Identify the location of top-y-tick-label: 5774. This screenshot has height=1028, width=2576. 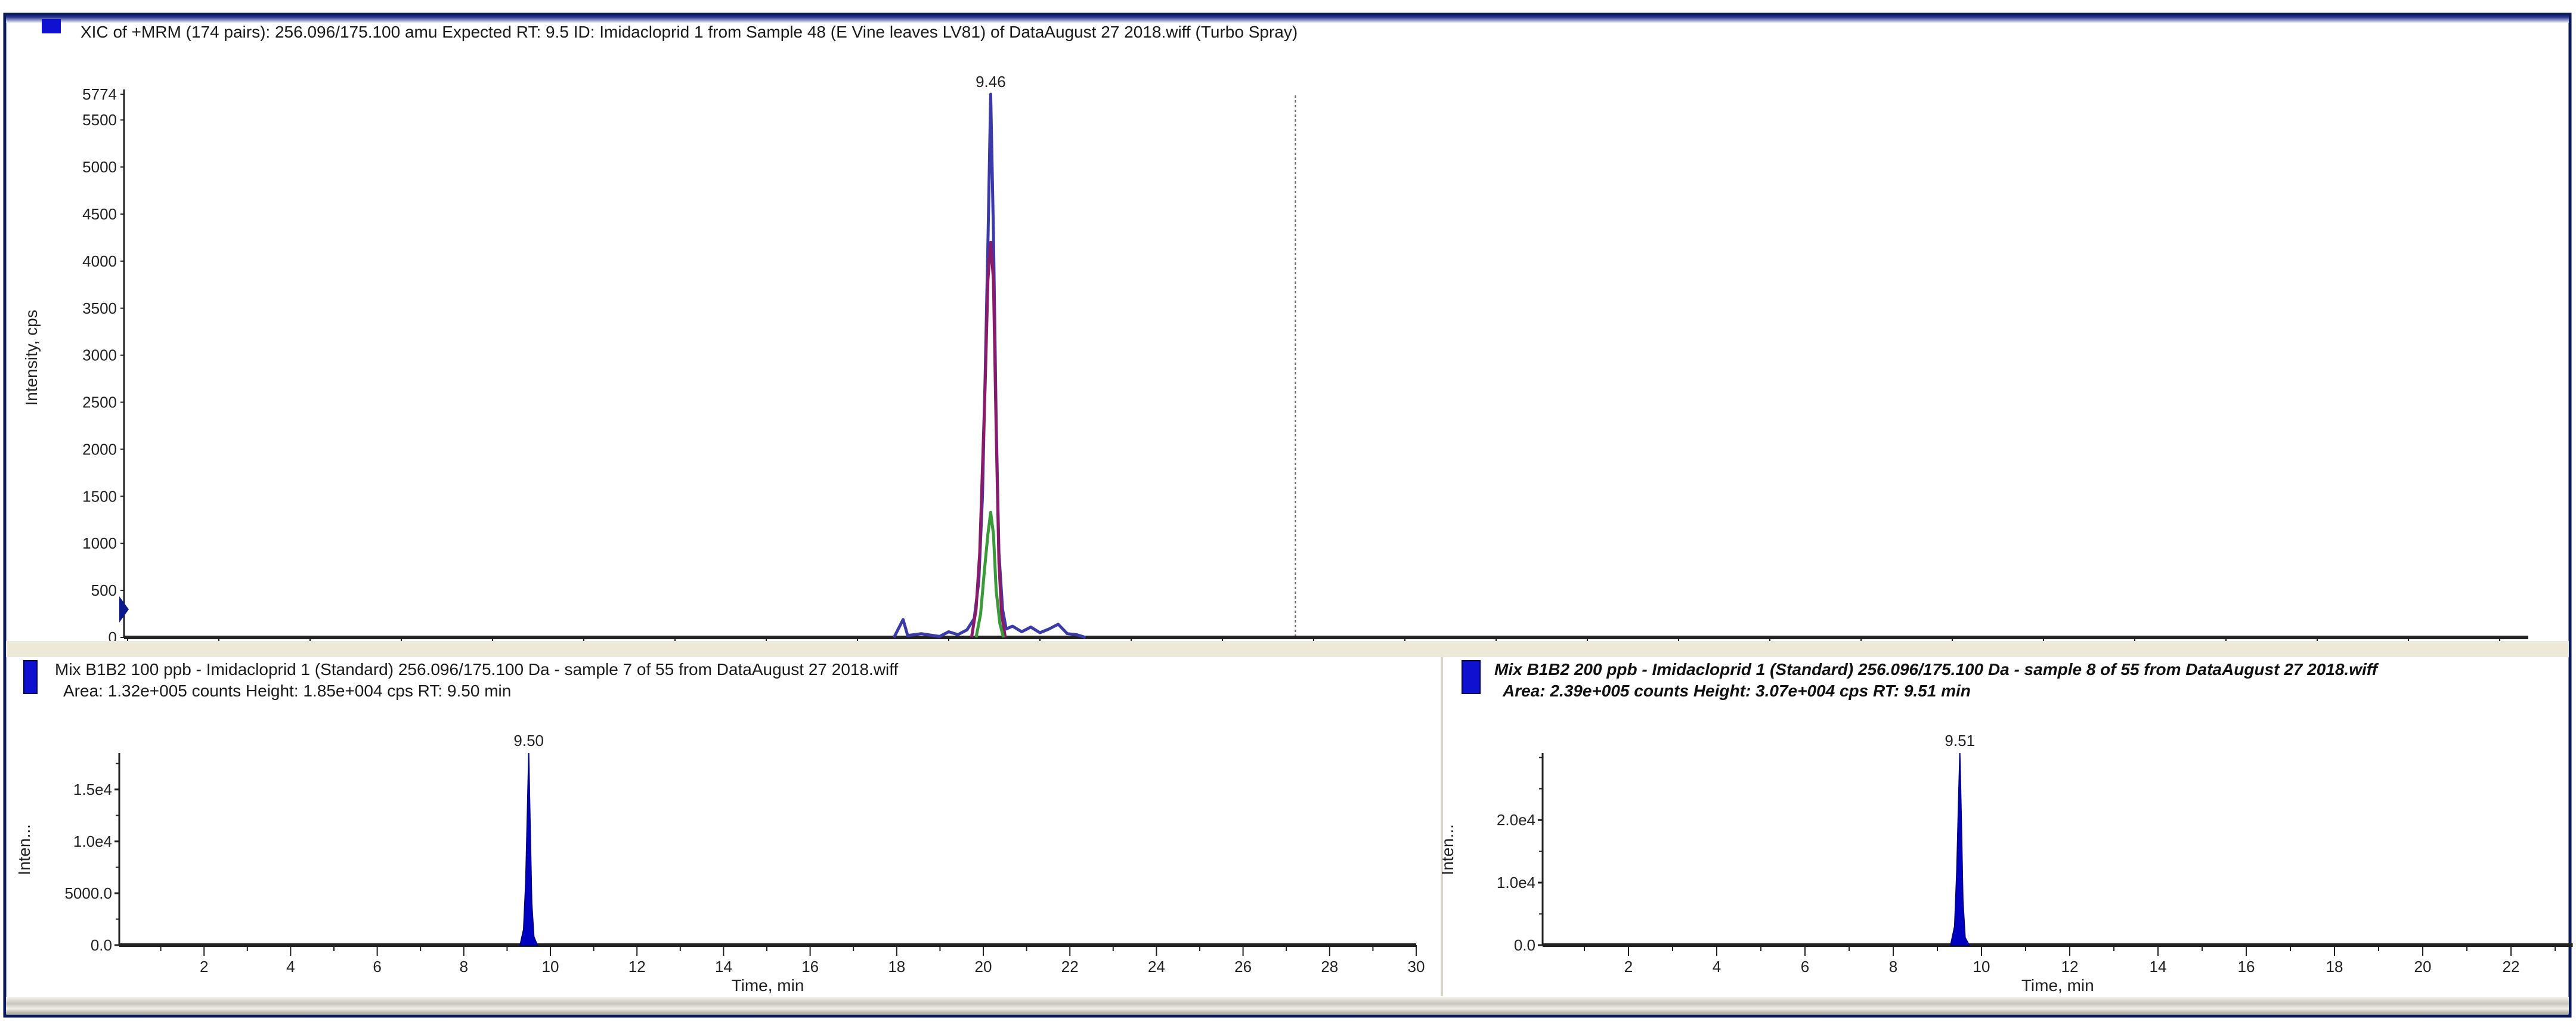
(99, 94).